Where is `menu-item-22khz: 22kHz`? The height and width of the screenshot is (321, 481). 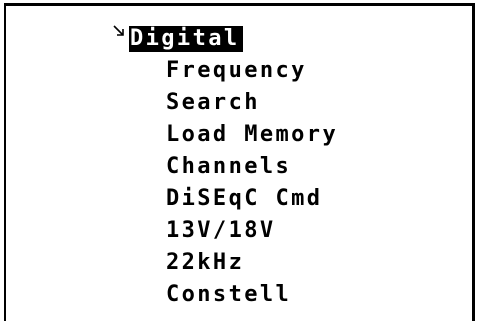
menu-item-22khz: 22kHz is located at coordinates (205, 263).